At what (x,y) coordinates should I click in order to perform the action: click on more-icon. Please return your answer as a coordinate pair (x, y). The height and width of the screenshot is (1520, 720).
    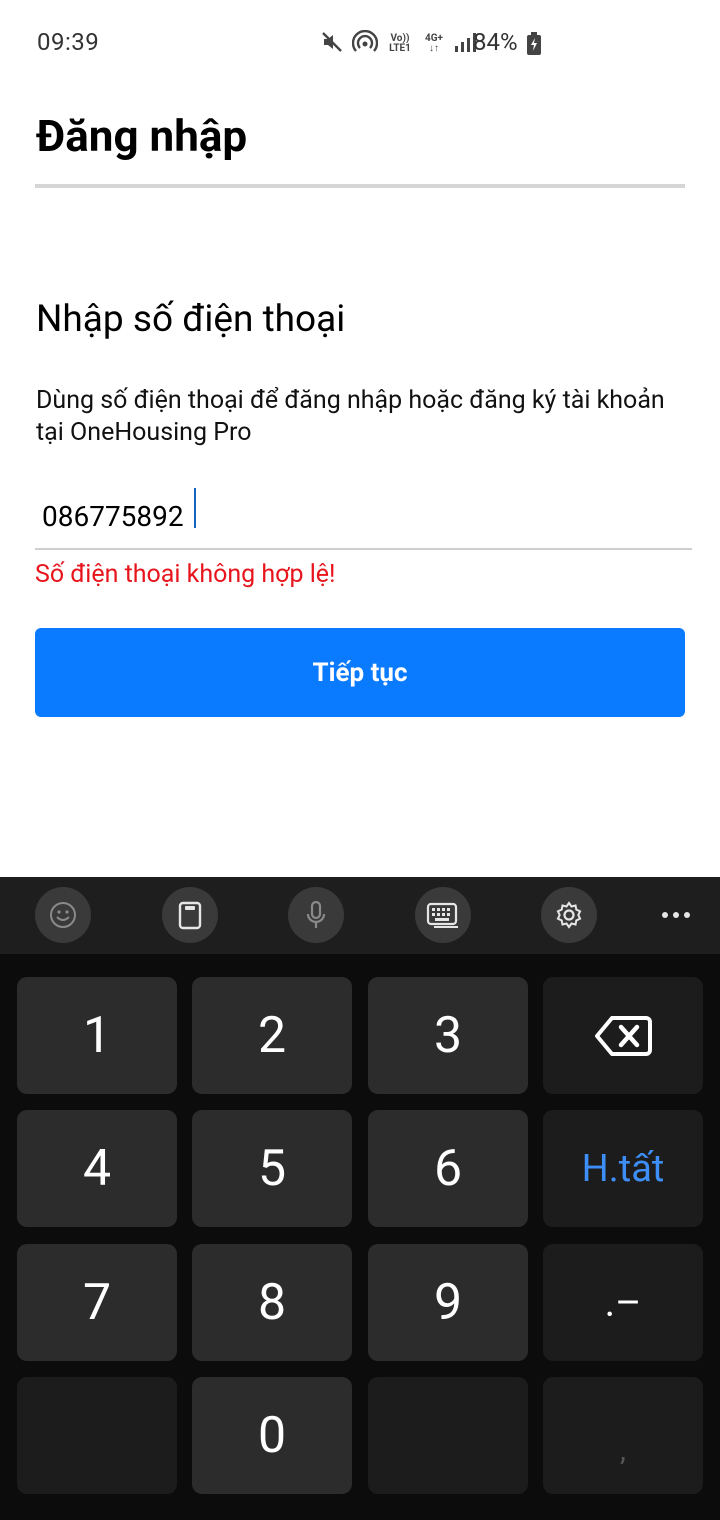
    Looking at the image, I should click on (676, 915).